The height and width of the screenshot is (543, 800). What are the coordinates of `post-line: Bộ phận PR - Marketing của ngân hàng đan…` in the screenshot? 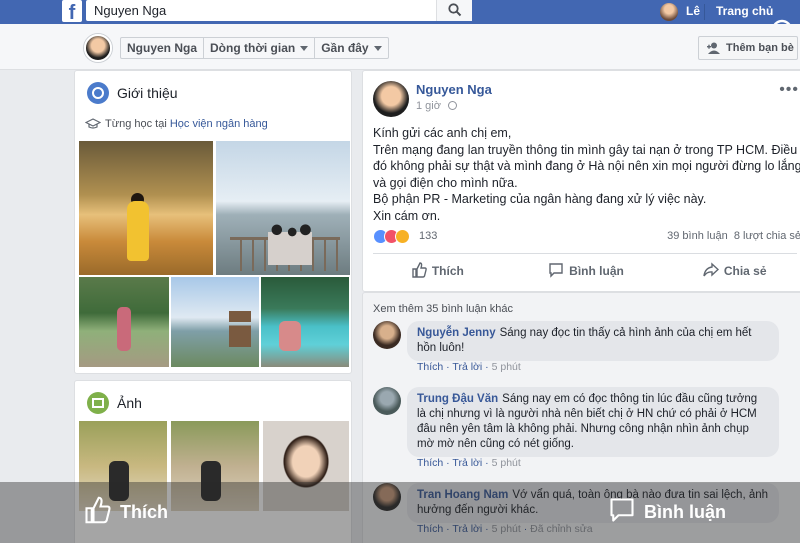 It's located at (540, 199).